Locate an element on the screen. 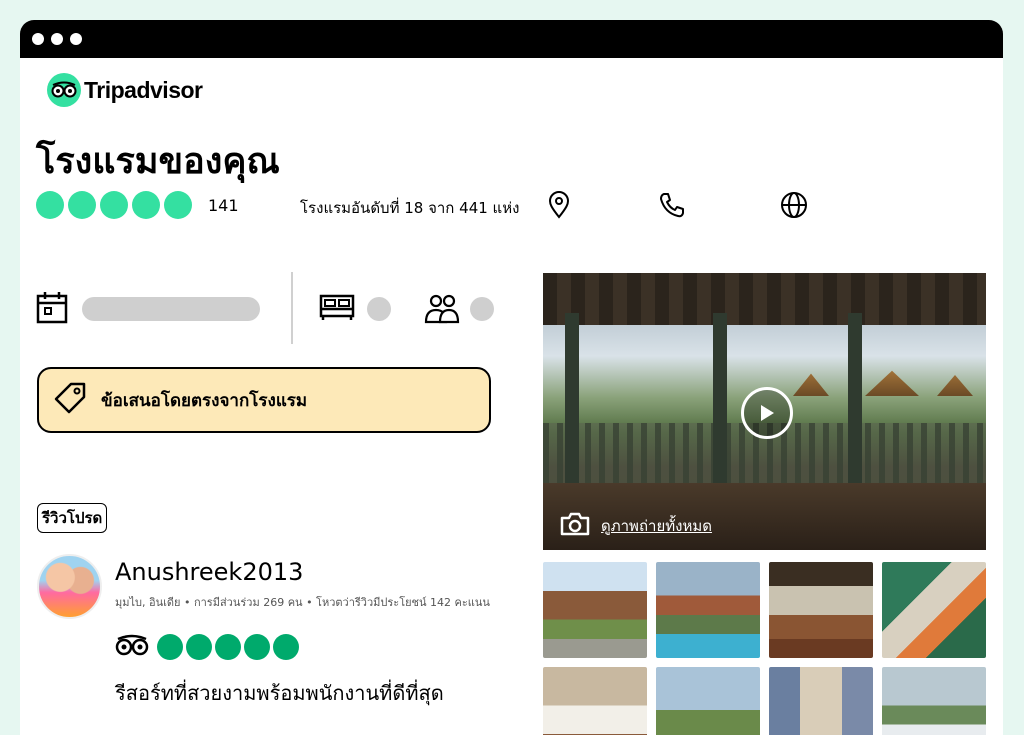 This screenshot has height=735, width=1024. review-title: รีสอร์ทที่สวยงามพร้อมพนักงานที่ดีที่สุด is located at coordinates (279, 693).